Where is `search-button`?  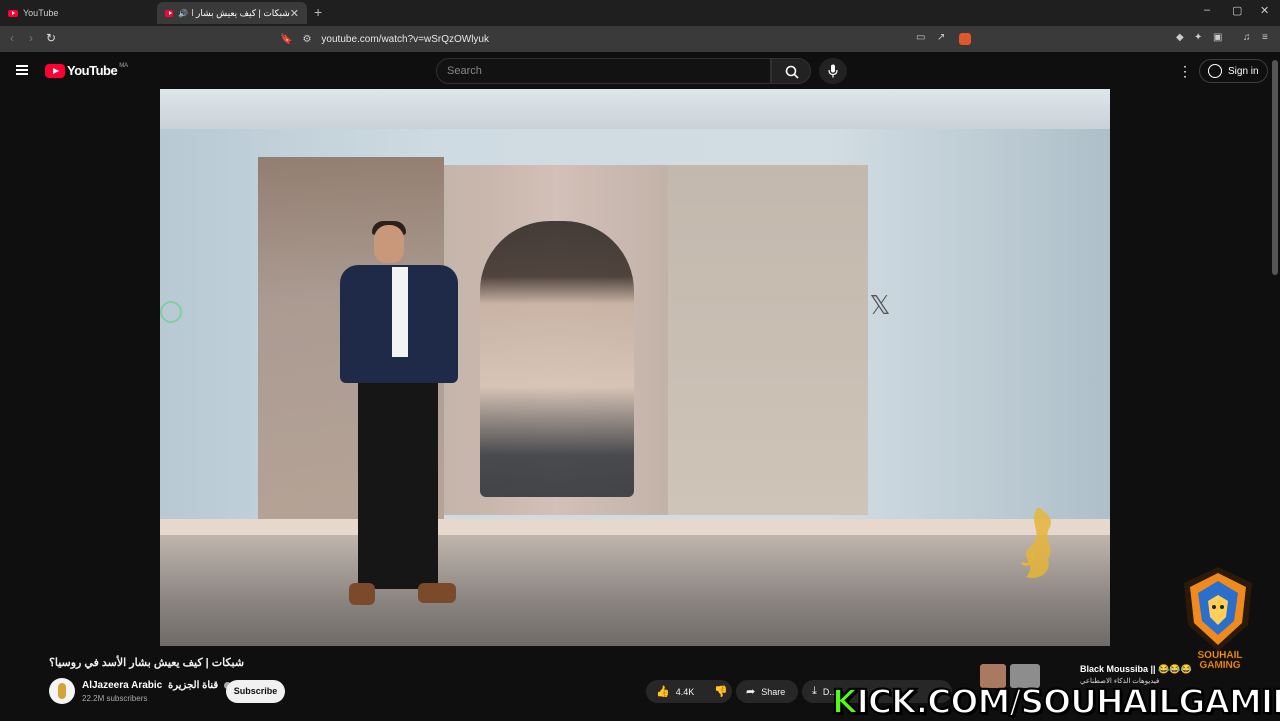 search-button is located at coordinates (791, 71).